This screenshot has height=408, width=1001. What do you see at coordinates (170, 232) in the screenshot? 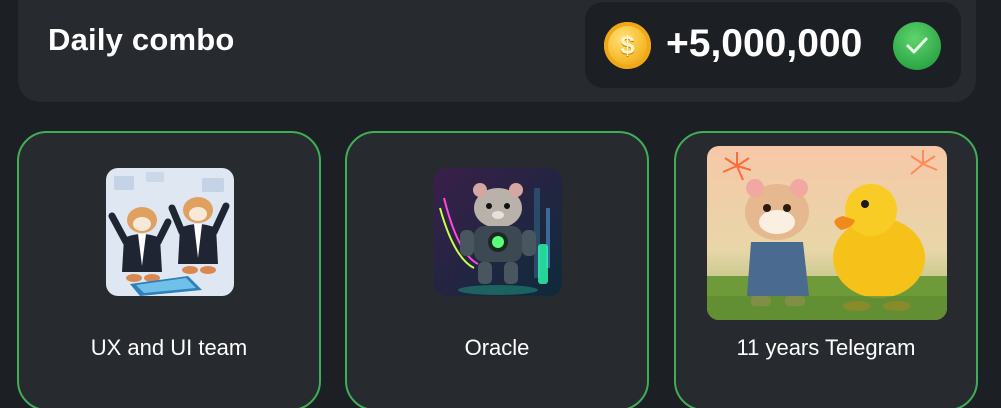
I see `hamsters-in-suits-illustration` at bounding box center [170, 232].